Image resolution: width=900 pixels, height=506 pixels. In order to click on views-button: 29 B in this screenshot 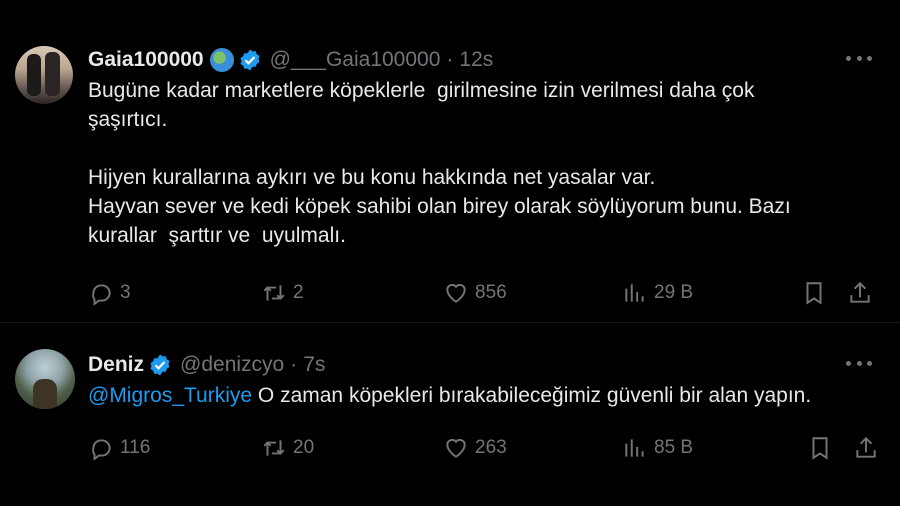, I will do `click(657, 293)`.